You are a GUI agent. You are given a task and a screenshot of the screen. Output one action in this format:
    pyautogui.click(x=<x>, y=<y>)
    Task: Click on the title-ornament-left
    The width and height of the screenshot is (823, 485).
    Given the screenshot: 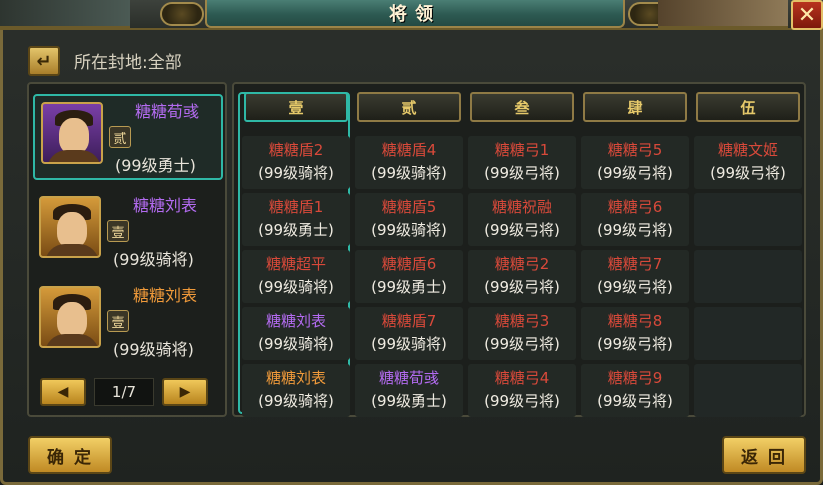 What is the action you would take?
    pyautogui.click(x=182, y=14)
    